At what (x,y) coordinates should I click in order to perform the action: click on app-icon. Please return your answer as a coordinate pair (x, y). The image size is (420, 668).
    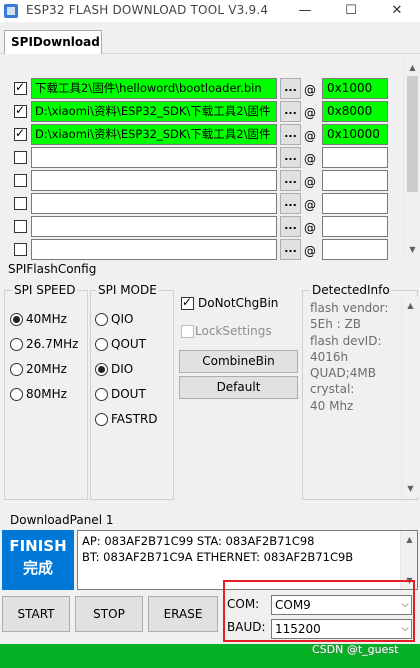
    Looking at the image, I should click on (11, 11).